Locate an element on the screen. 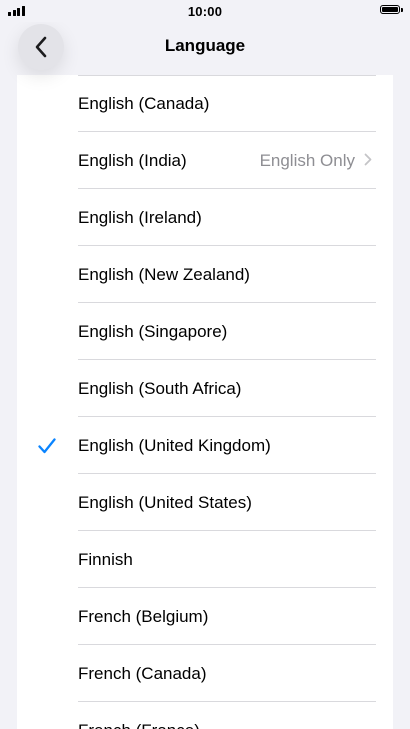 Image resolution: width=410 pixels, height=729 pixels. language-row: English (India) English Only is located at coordinates (205, 160).